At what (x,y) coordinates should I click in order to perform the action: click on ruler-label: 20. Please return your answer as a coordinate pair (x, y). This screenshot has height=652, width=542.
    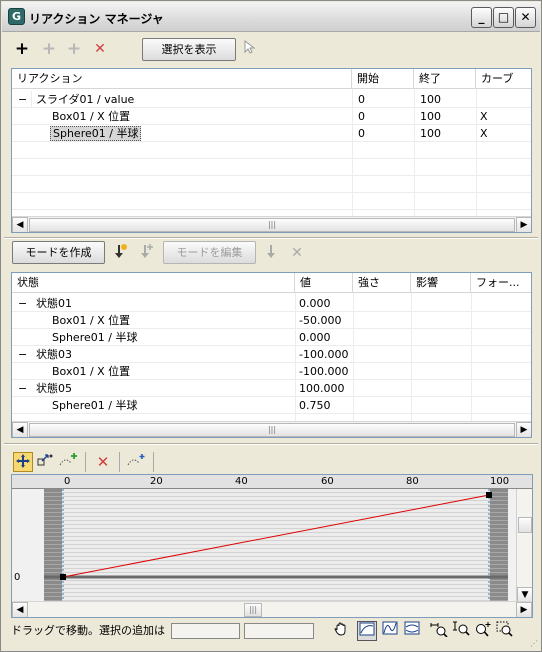
    Looking at the image, I should click on (156, 481).